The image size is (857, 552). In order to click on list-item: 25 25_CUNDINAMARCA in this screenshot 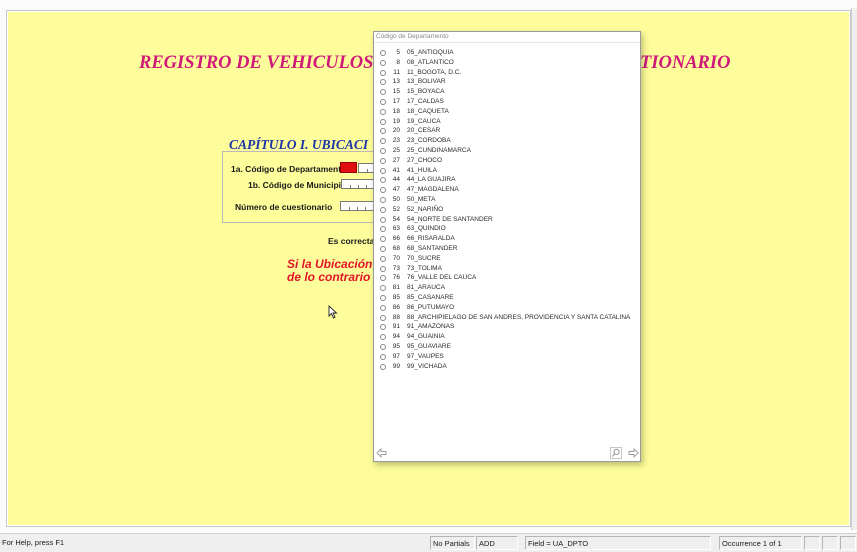, I will do `click(509, 151)`.